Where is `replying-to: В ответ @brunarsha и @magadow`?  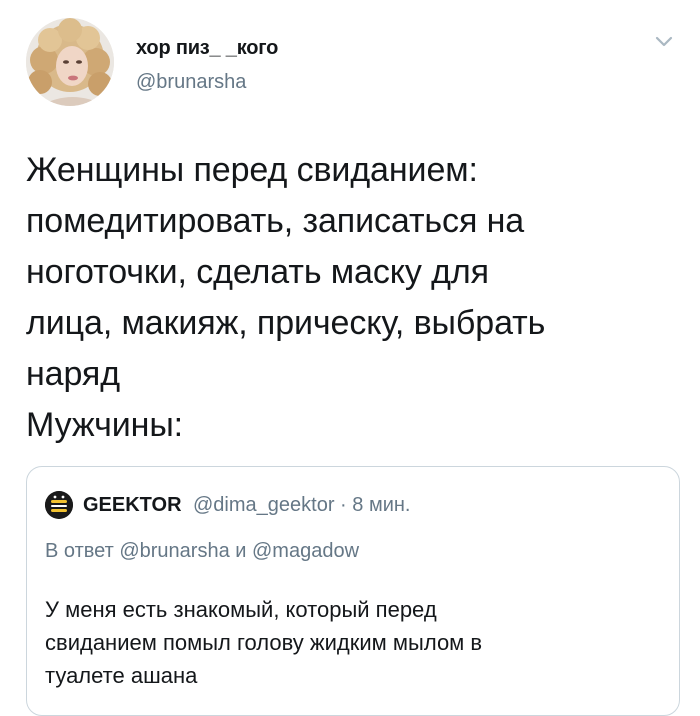
replying-to: В ответ @brunarsha и @magadow is located at coordinates (202, 551).